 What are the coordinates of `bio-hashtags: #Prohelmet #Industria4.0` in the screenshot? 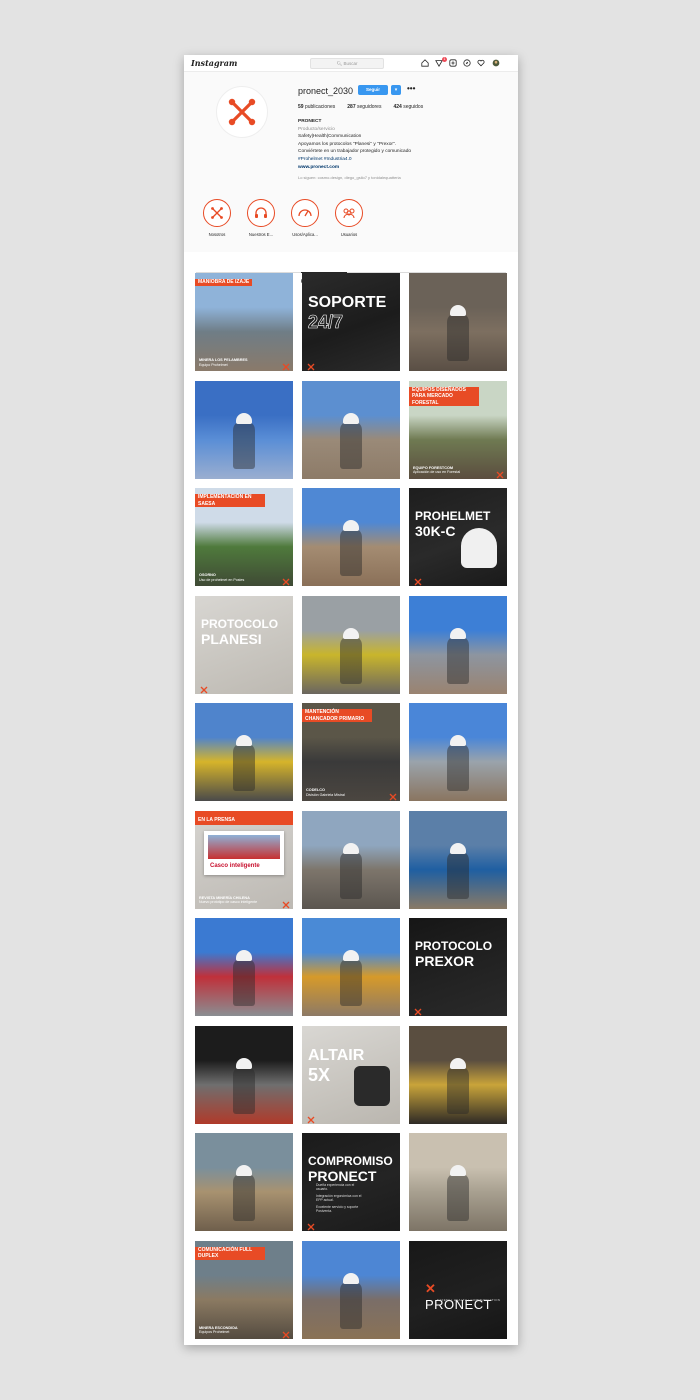 It's located at (403, 160).